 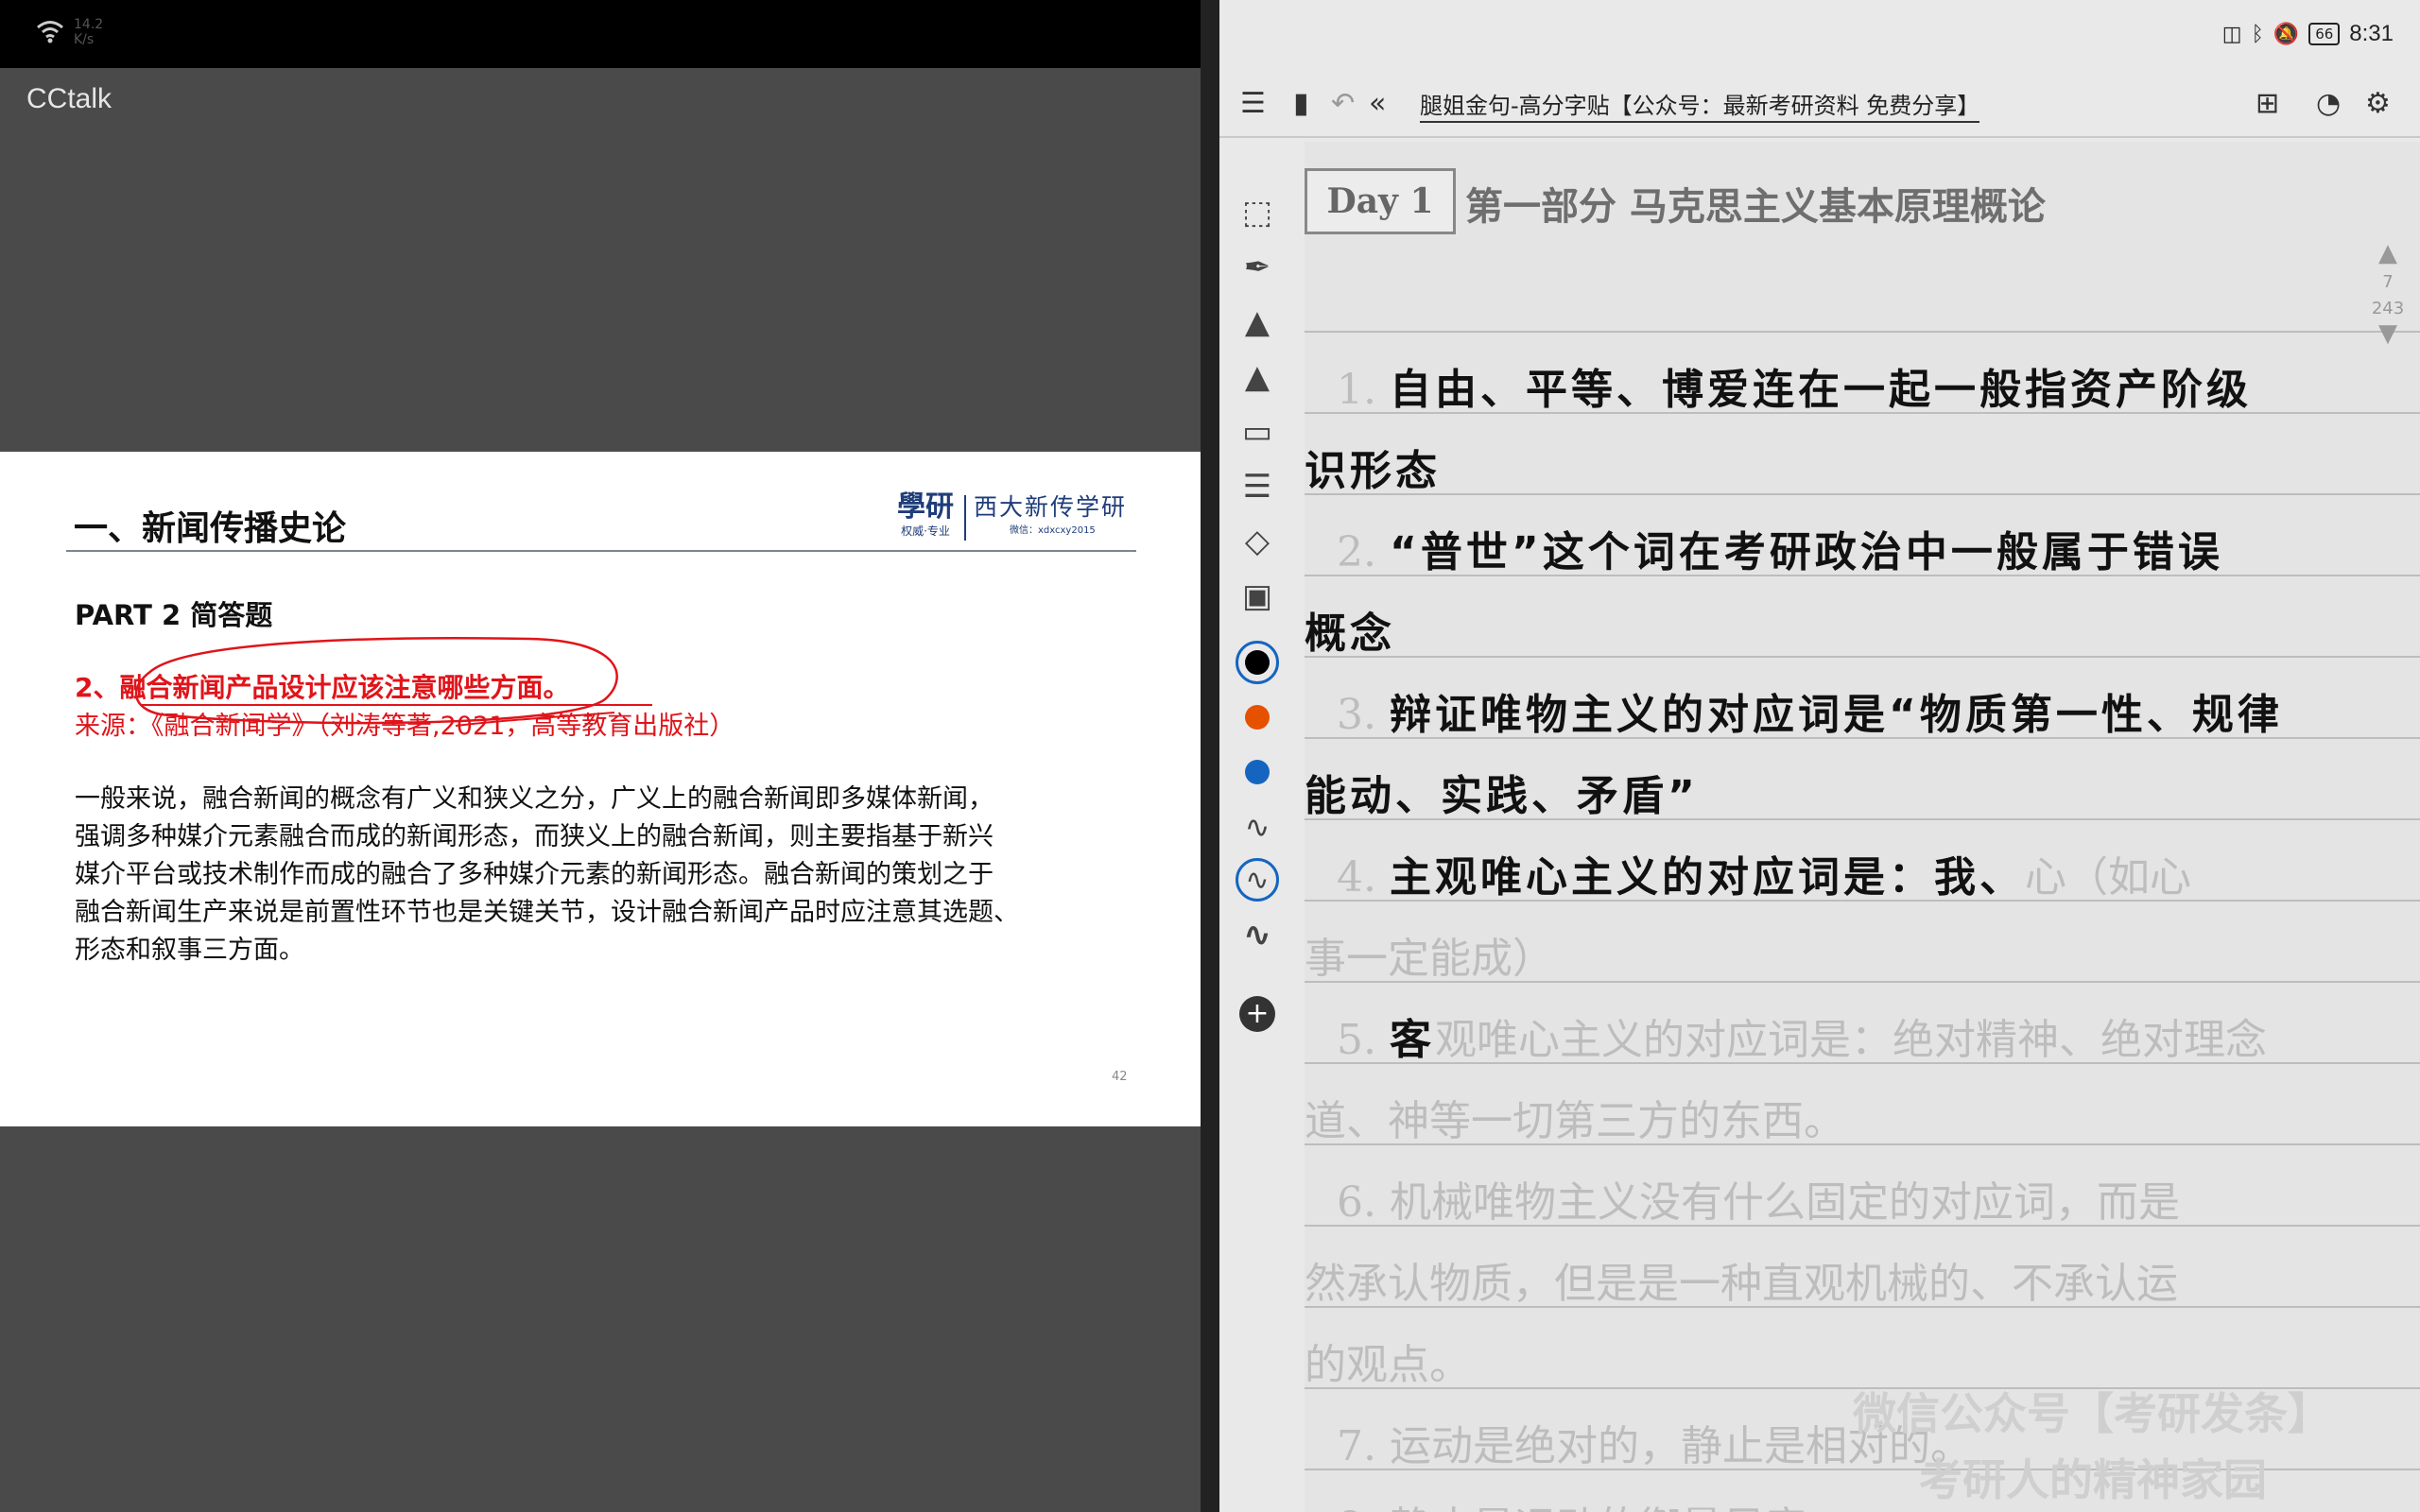 I want to click on status-bar: 14.2 K/s, so click(x=600, y=34).